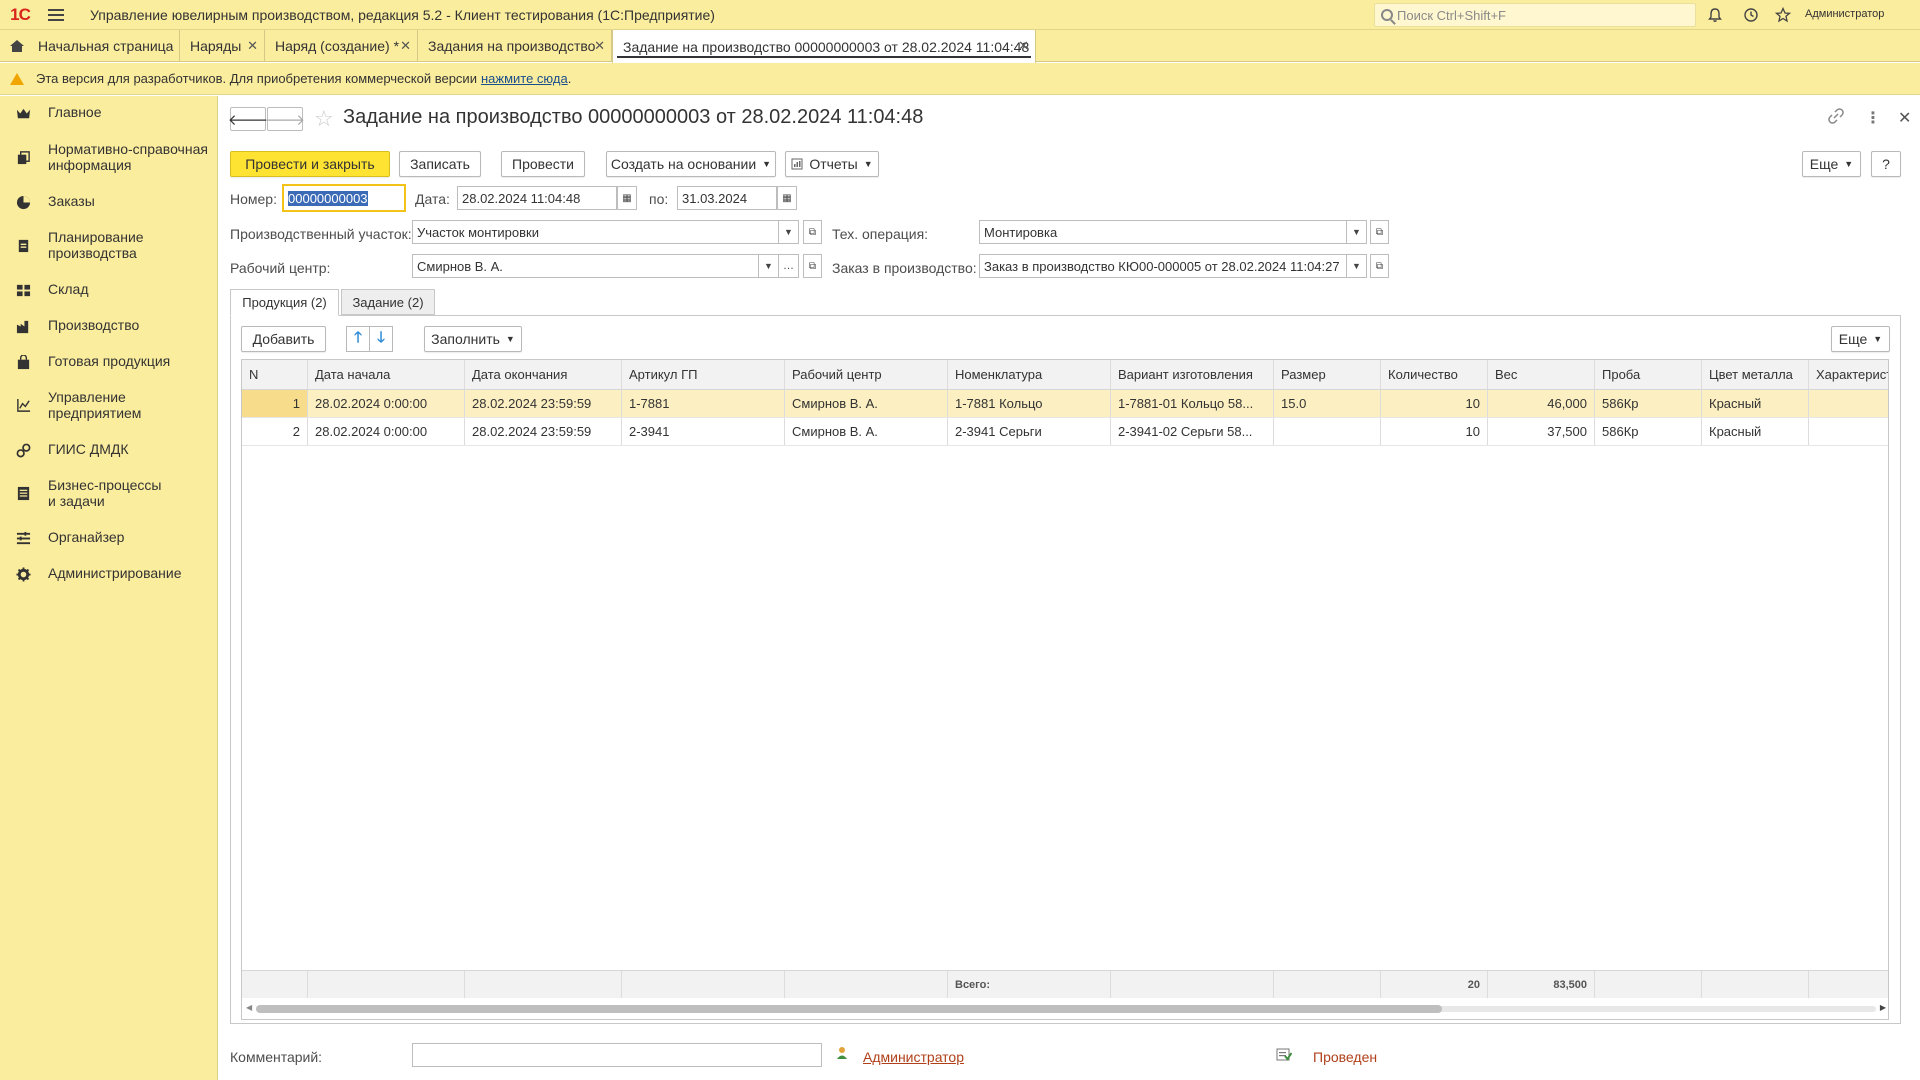 Image resolution: width=1920 pixels, height=1080 pixels. What do you see at coordinates (341, 46) in the screenshot?
I see `tab-naryad-create: Наряд (создание) * ✕` at bounding box center [341, 46].